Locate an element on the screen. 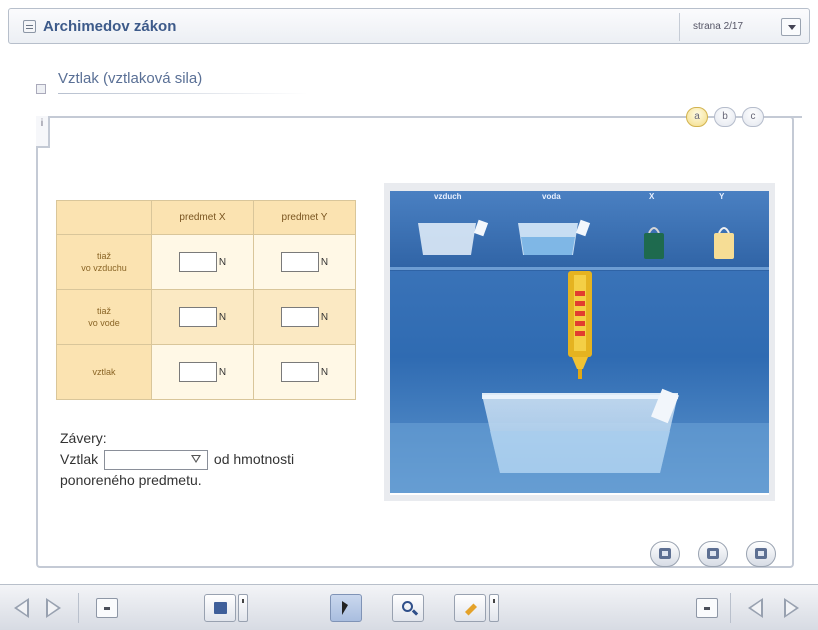  title-bar: Archimedov zákon strana 2/17 is located at coordinates (409, 26).